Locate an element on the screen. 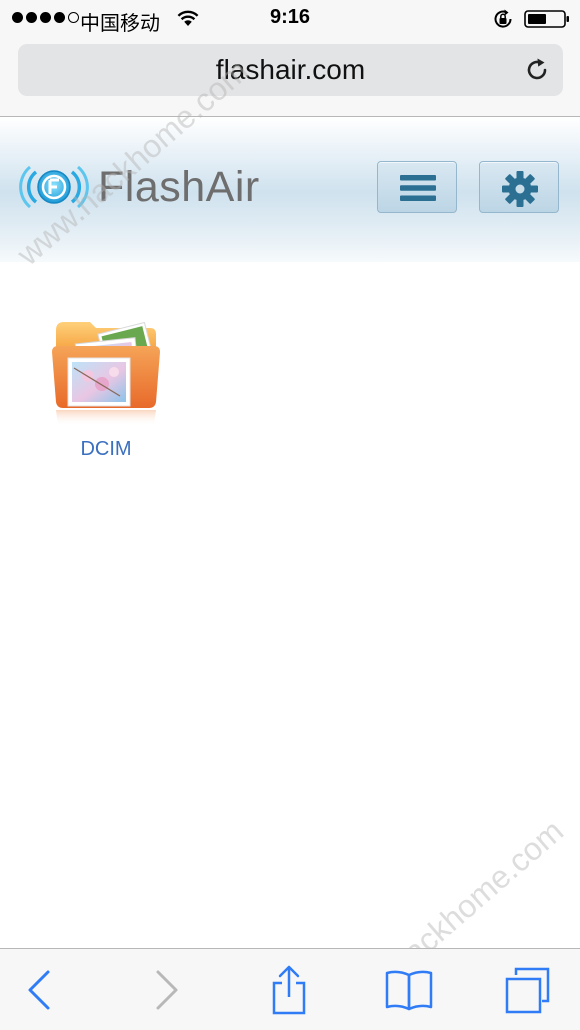 The width and height of the screenshot is (580, 1030). forward-icon is located at coordinates (167, 990).